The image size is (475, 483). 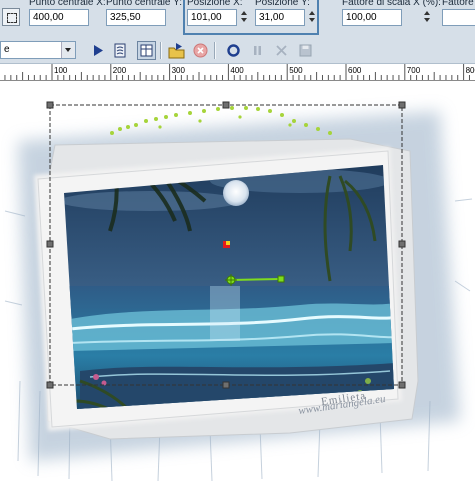 I want to click on position-y-label: Posizione Y:, so click(x=282, y=4).